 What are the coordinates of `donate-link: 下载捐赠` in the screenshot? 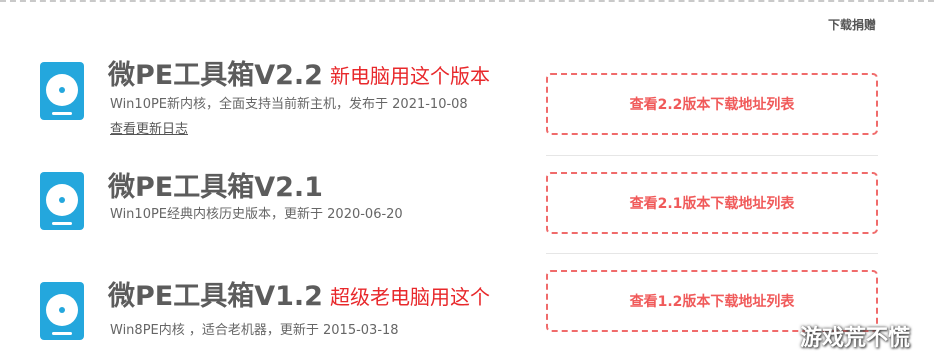 It's located at (852, 24).